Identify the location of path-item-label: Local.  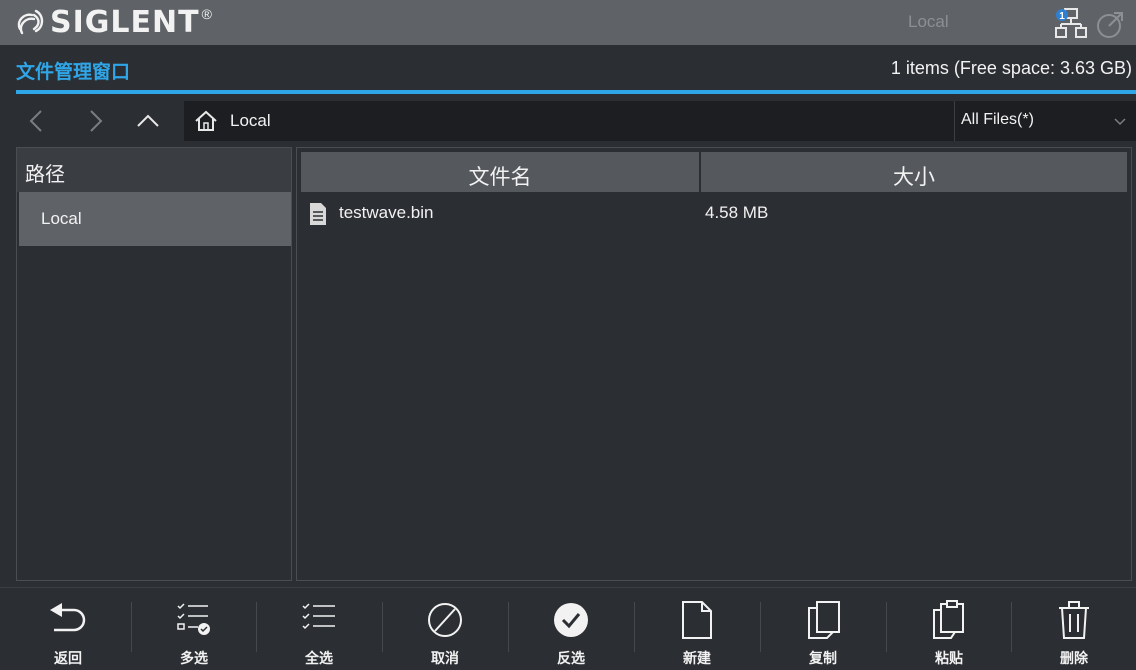
(61, 218).